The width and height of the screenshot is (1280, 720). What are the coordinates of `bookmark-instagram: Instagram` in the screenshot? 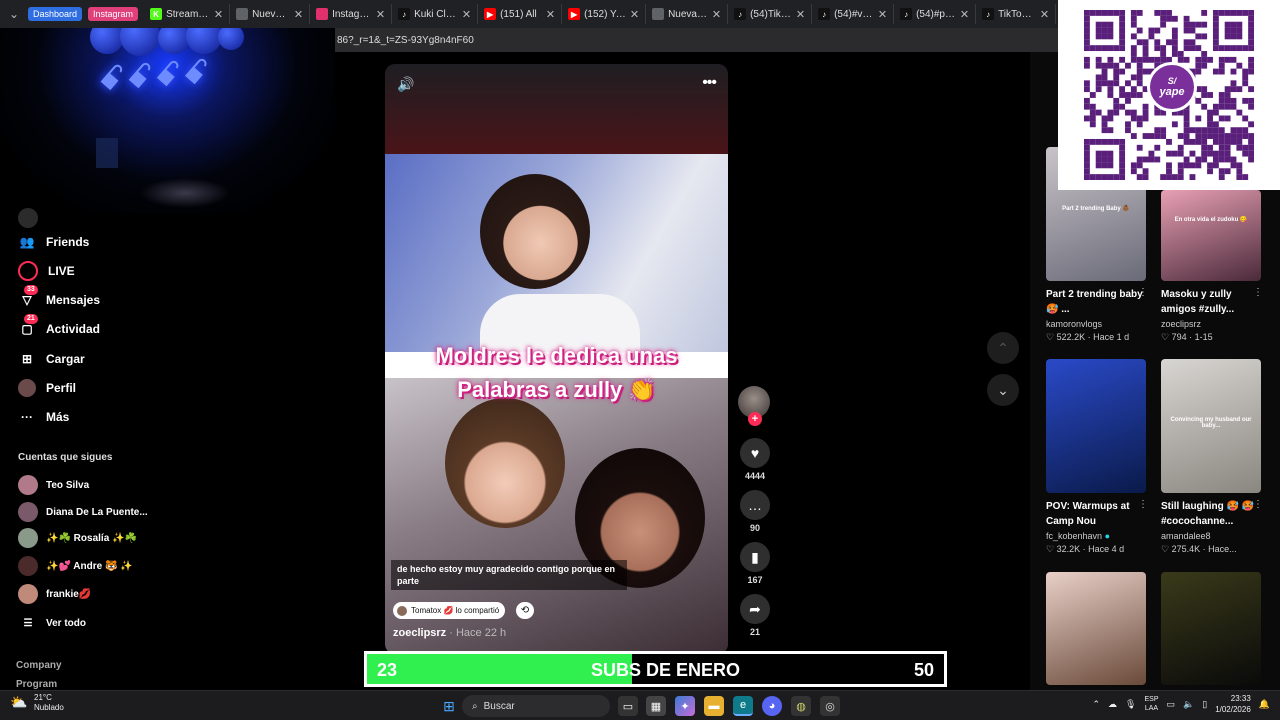 It's located at (113, 14).